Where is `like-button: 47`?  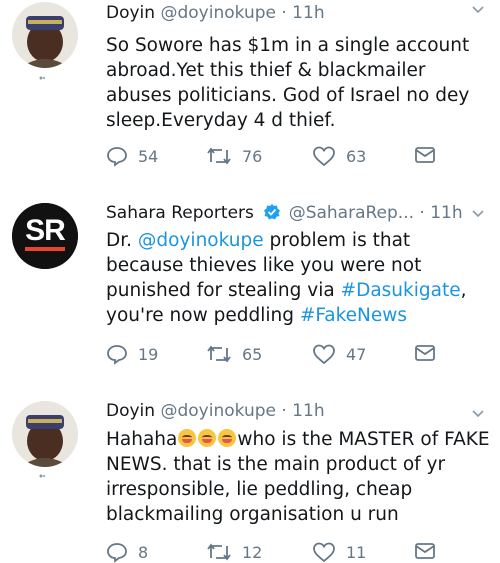
like-button: 47 is located at coordinates (339, 354).